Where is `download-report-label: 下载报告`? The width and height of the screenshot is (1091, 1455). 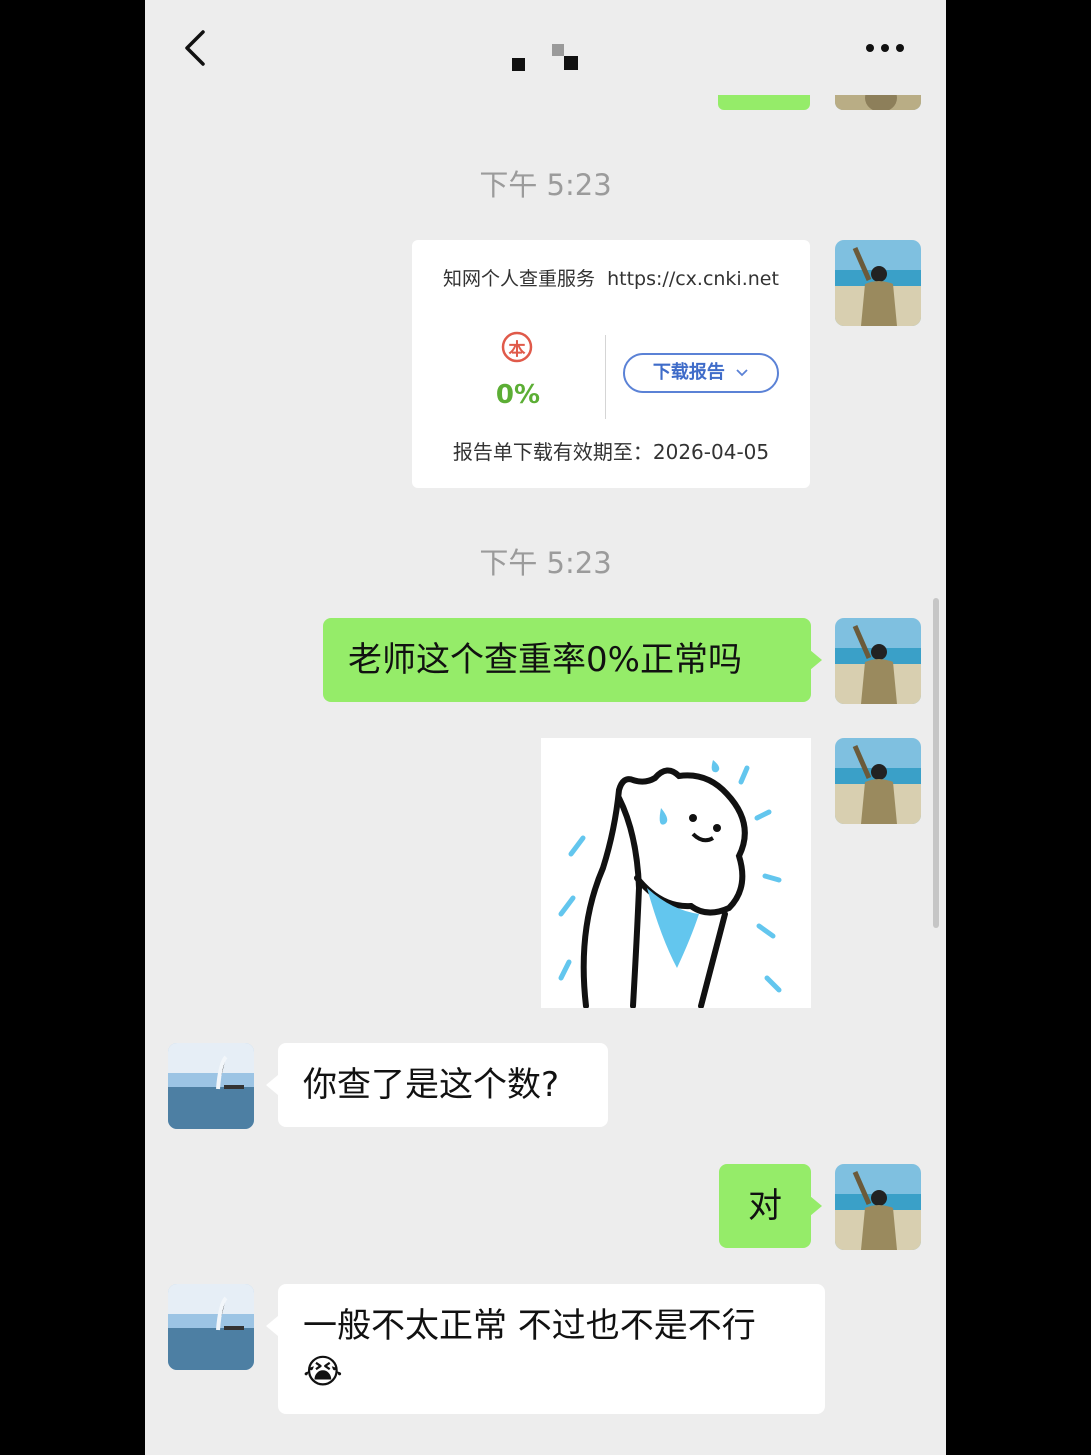 download-report-label: 下载报告 is located at coordinates (688, 372).